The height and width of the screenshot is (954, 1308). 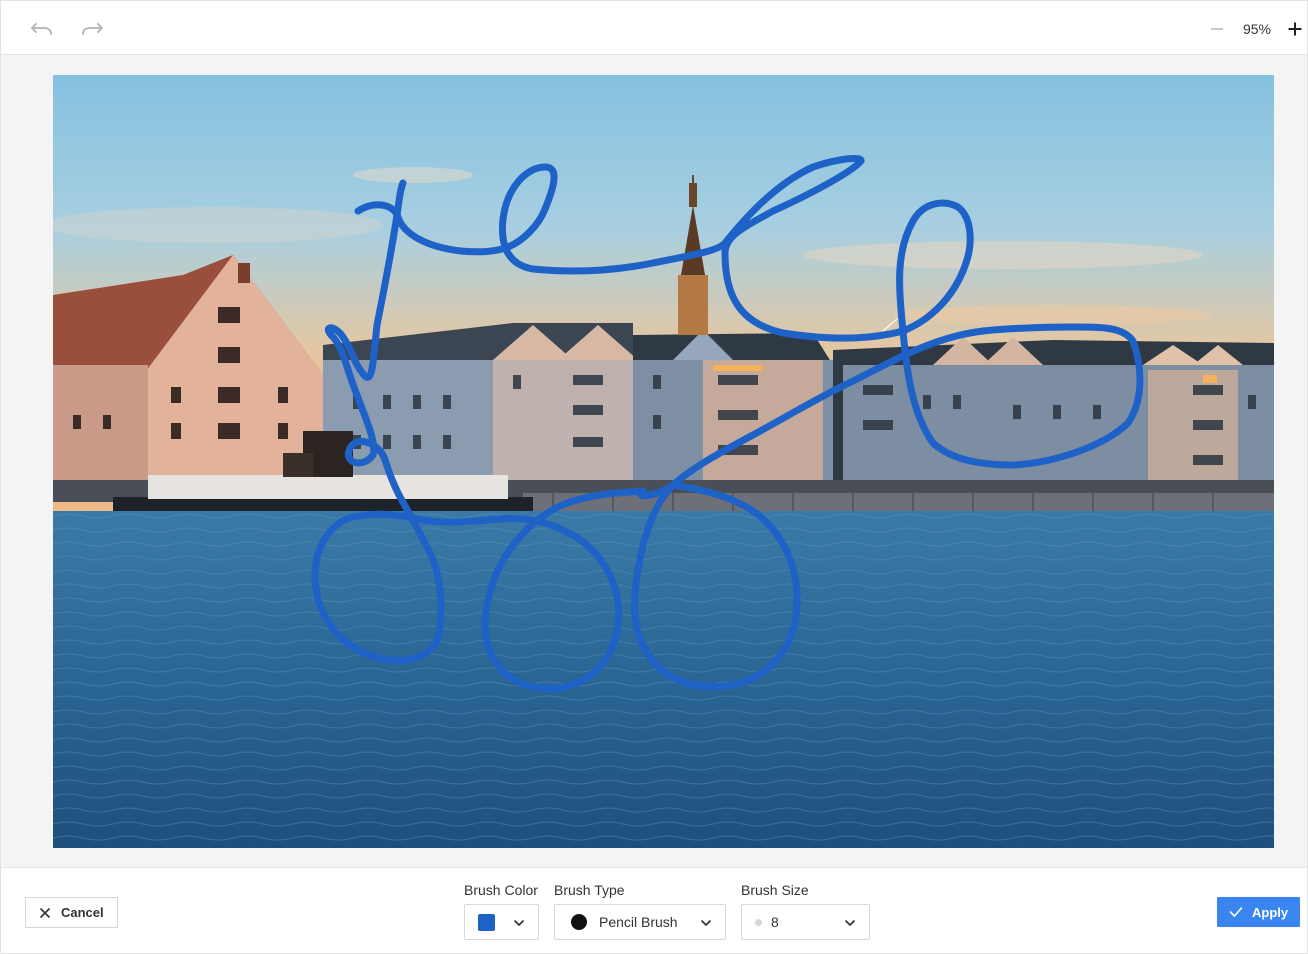 I want to click on redo-icon, so click(x=92, y=29).